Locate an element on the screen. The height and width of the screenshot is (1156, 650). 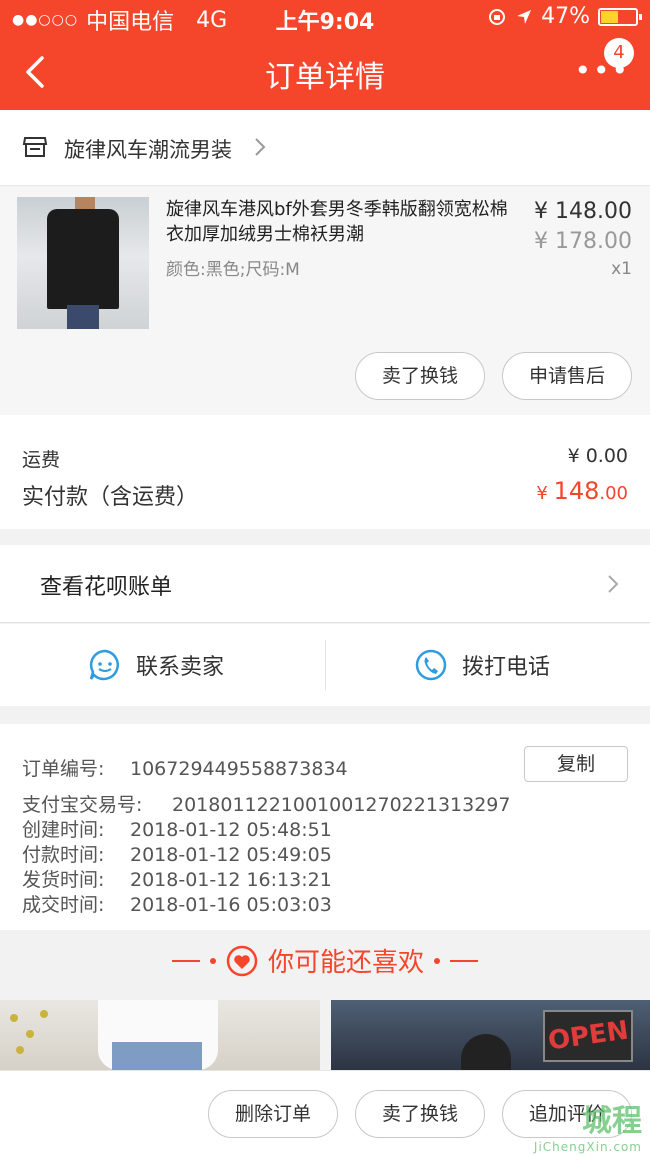
recommend-title: 你可能还喜欢 is located at coordinates (345, 963).